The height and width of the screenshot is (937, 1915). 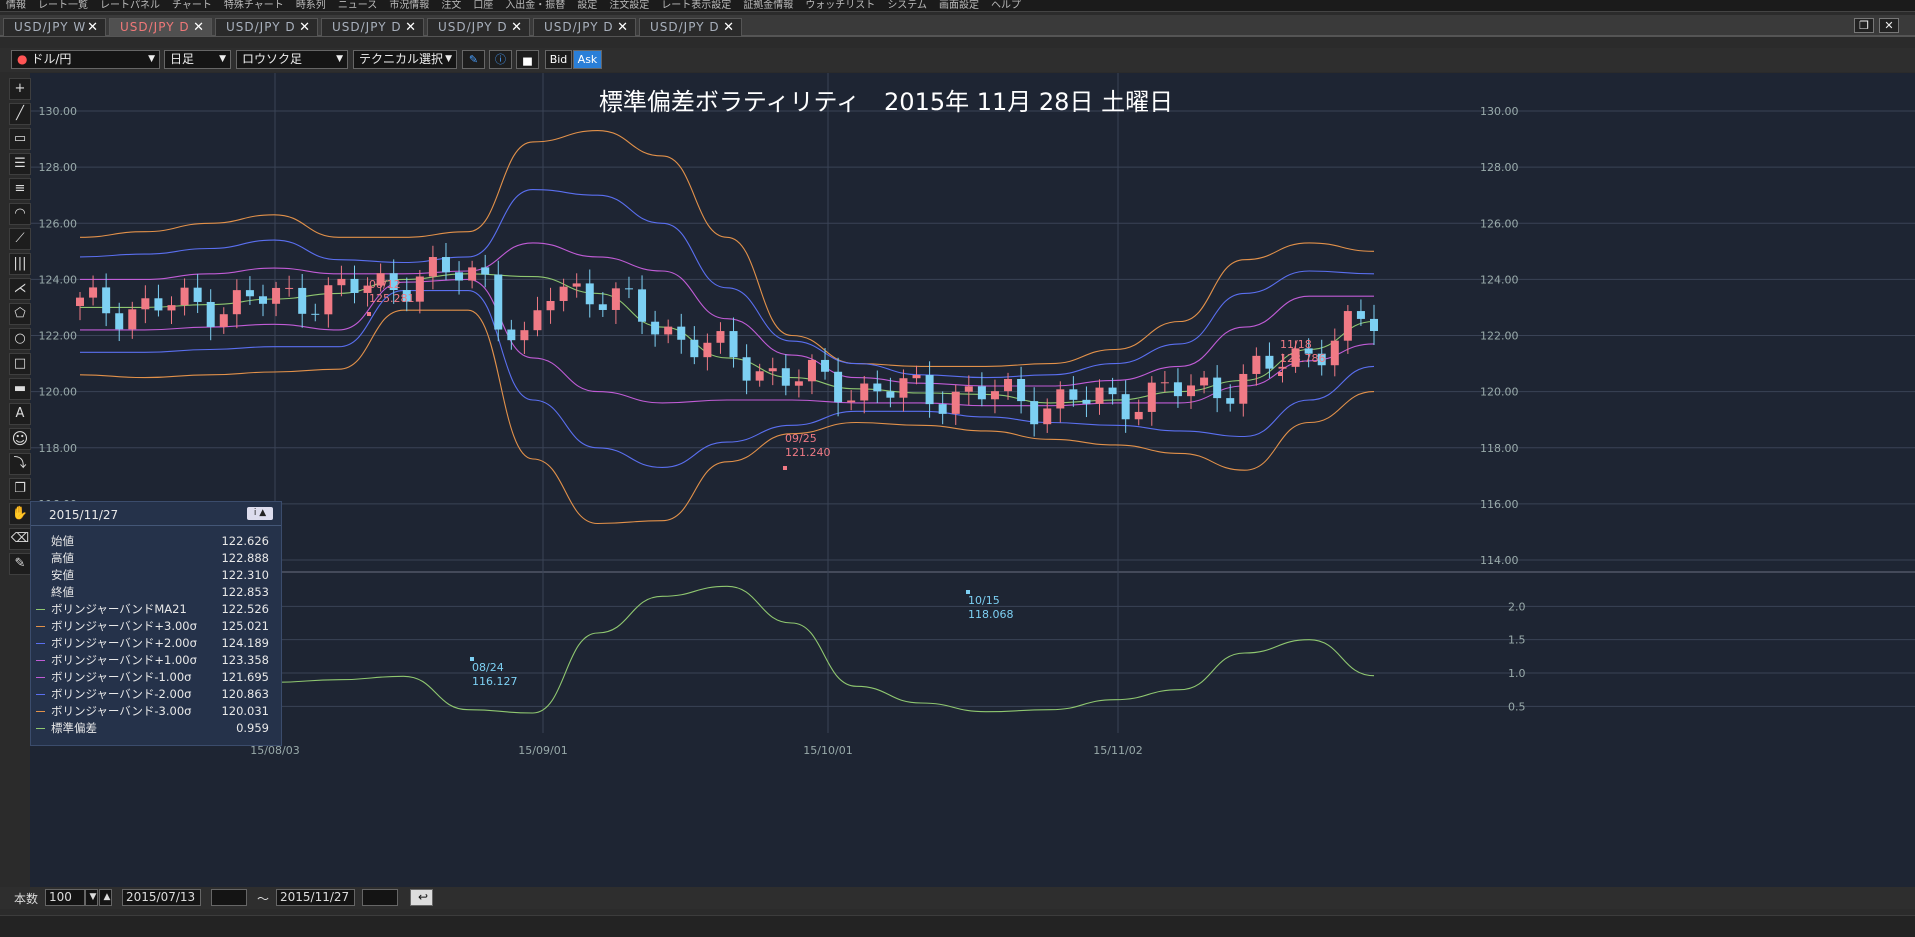 What do you see at coordinates (380, 897) in the screenshot?
I see `end-time-field` at bounding box center [380, 897].